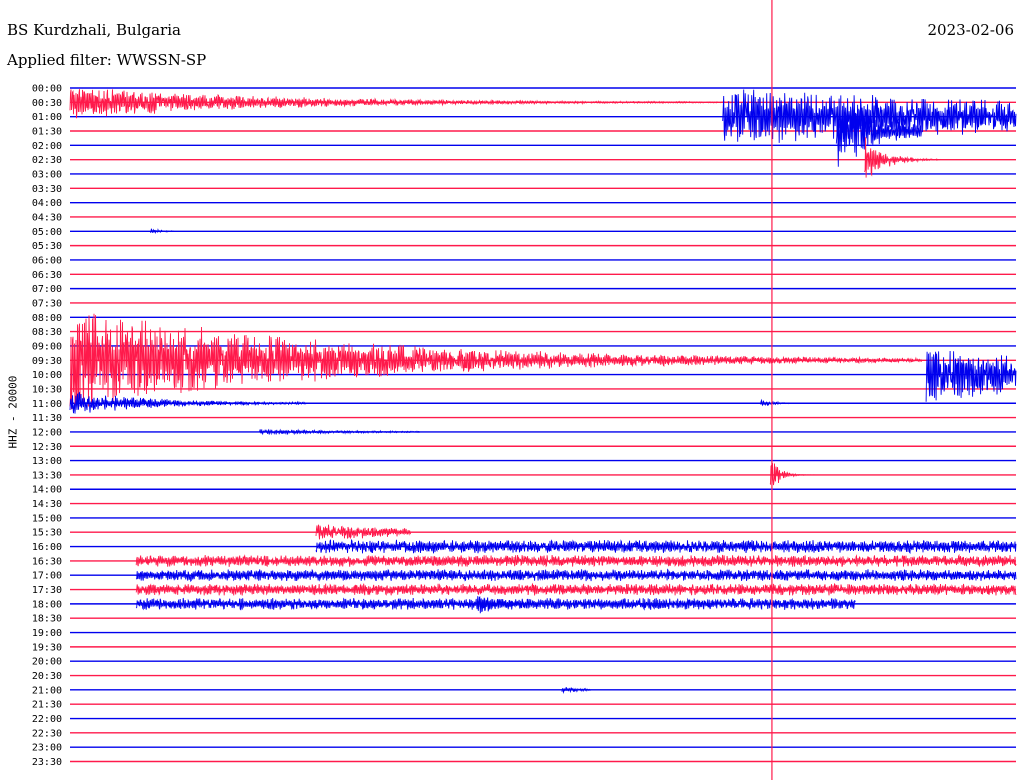 This screenshot has height=780, width=1024. What do you see at coordinates (47, 533) in the screenshot?
I see `time-tick-label: 15:30` at bounding box center [47, 533].